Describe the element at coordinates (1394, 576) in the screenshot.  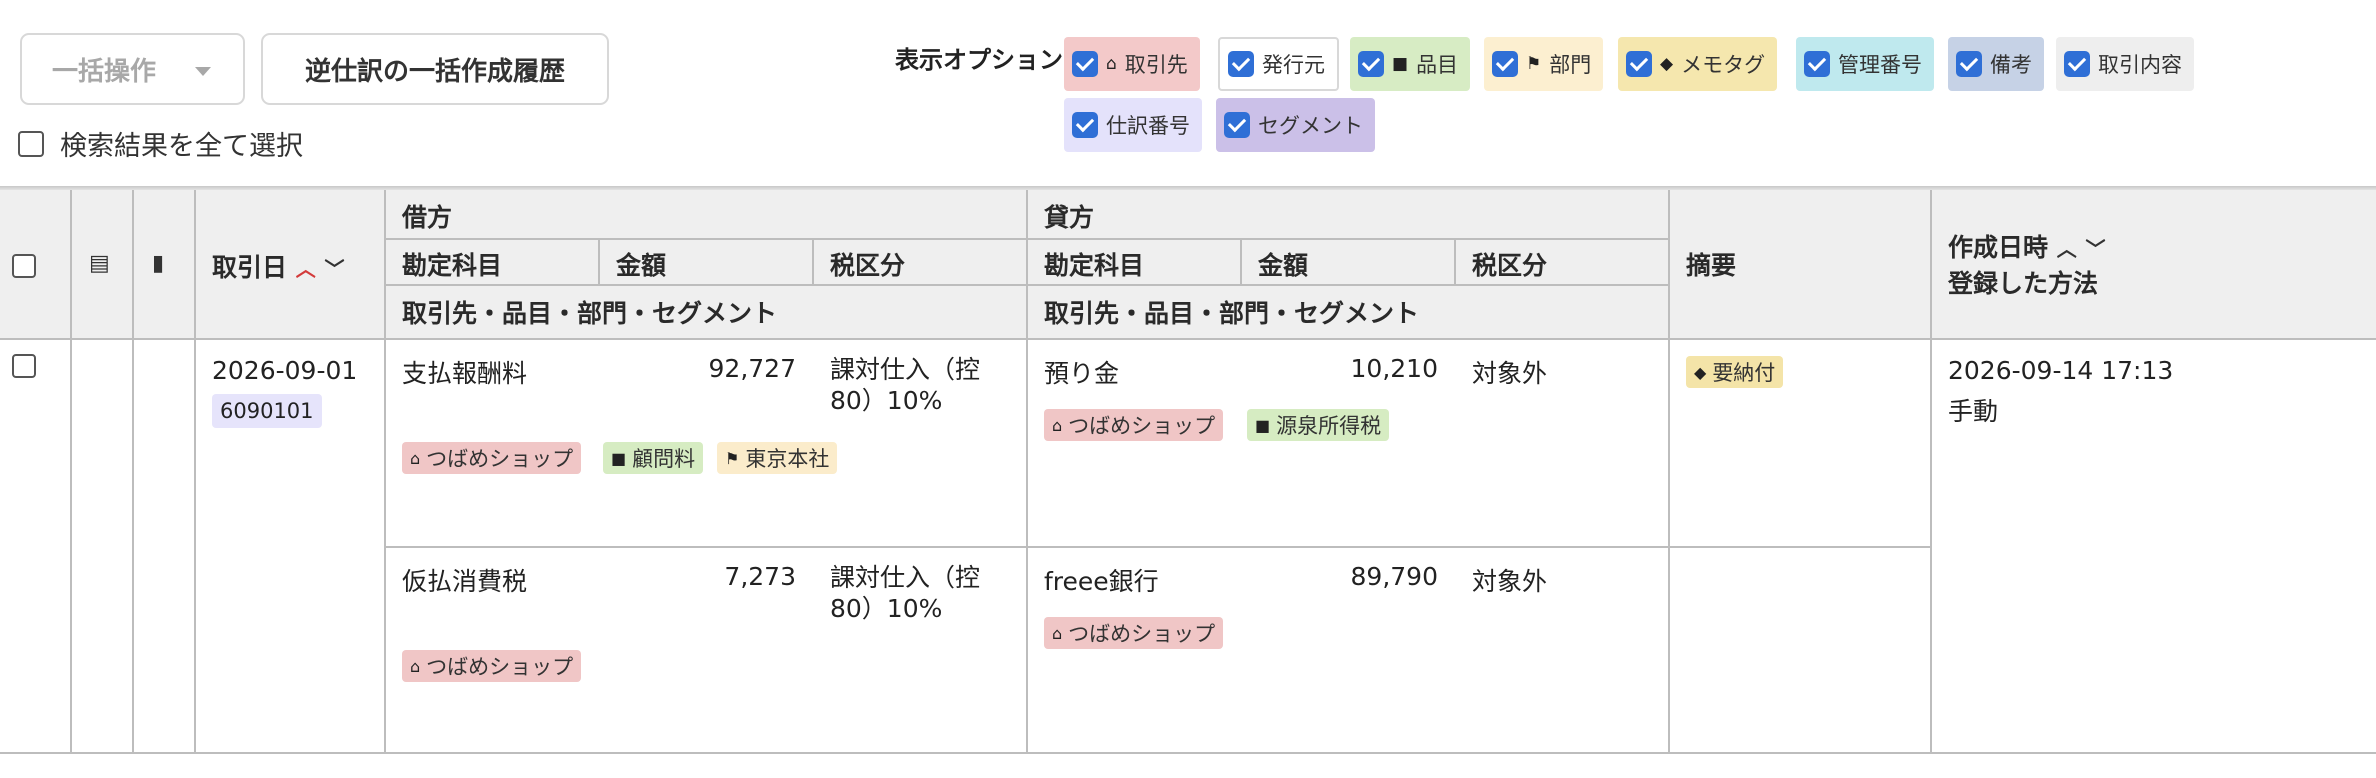
I see `credit-amount: 89,790` at that location.